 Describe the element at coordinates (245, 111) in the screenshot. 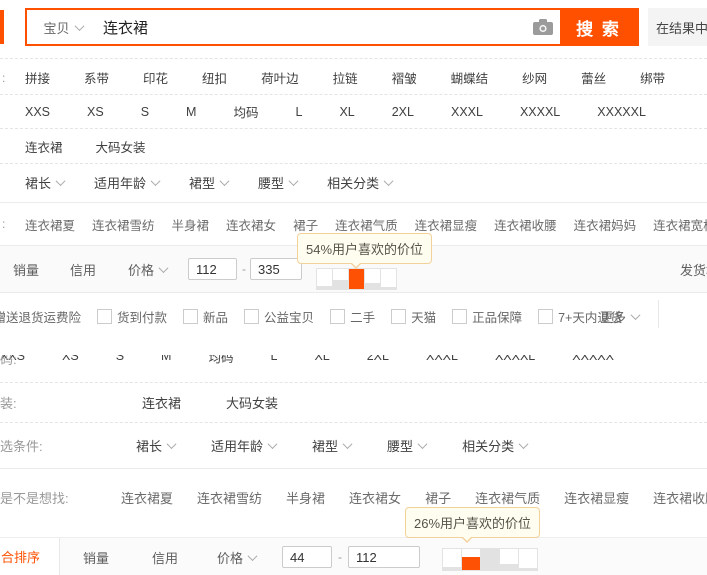

I see `size-option: 均码` at that location.